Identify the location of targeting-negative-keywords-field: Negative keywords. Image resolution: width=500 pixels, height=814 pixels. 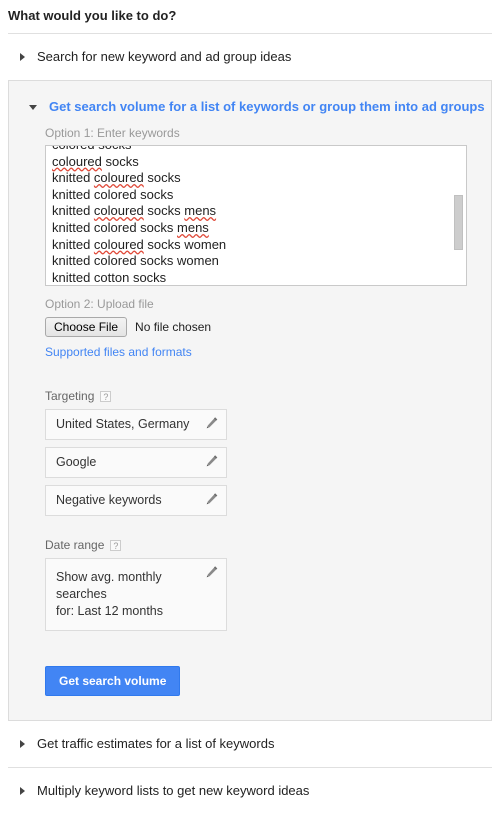
(136, 500).